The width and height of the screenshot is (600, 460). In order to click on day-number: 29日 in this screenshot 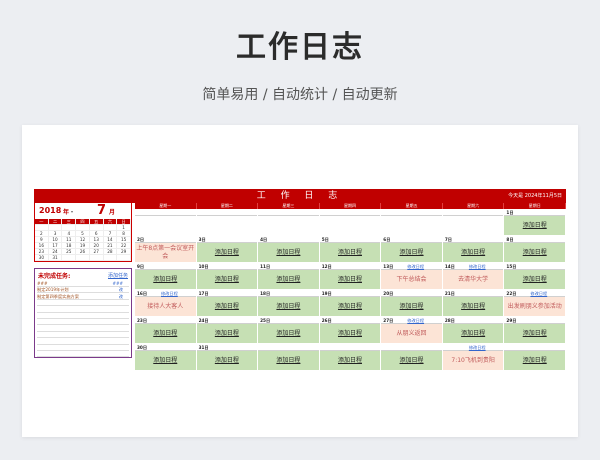, I will do `click(511, 320)`.